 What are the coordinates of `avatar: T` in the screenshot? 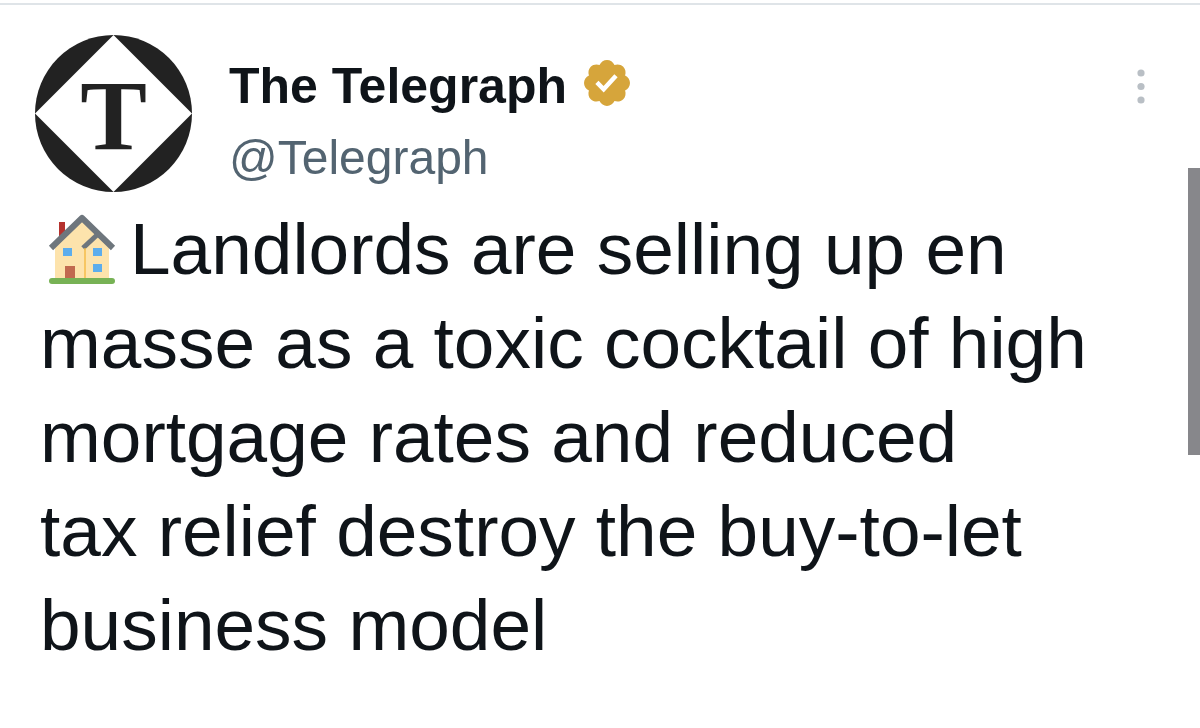 It's located at (113, 113).